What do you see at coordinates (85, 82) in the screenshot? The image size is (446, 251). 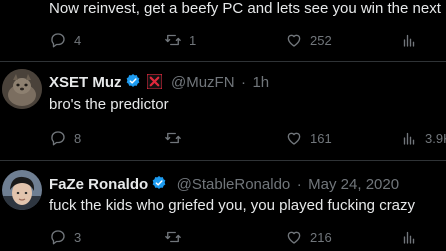 I see `display-name: XSET Muz` at bounding box center [85, 82].